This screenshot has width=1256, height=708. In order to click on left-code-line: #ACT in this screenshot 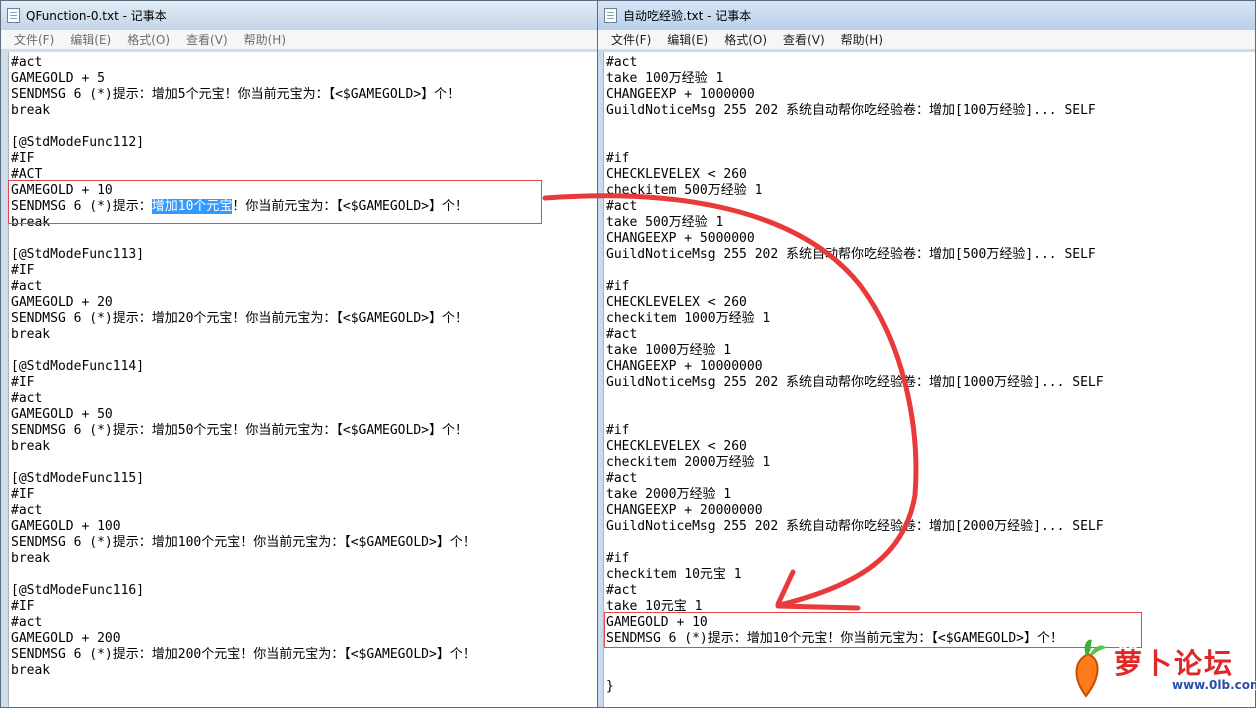, I will do `click(27, 174)`.